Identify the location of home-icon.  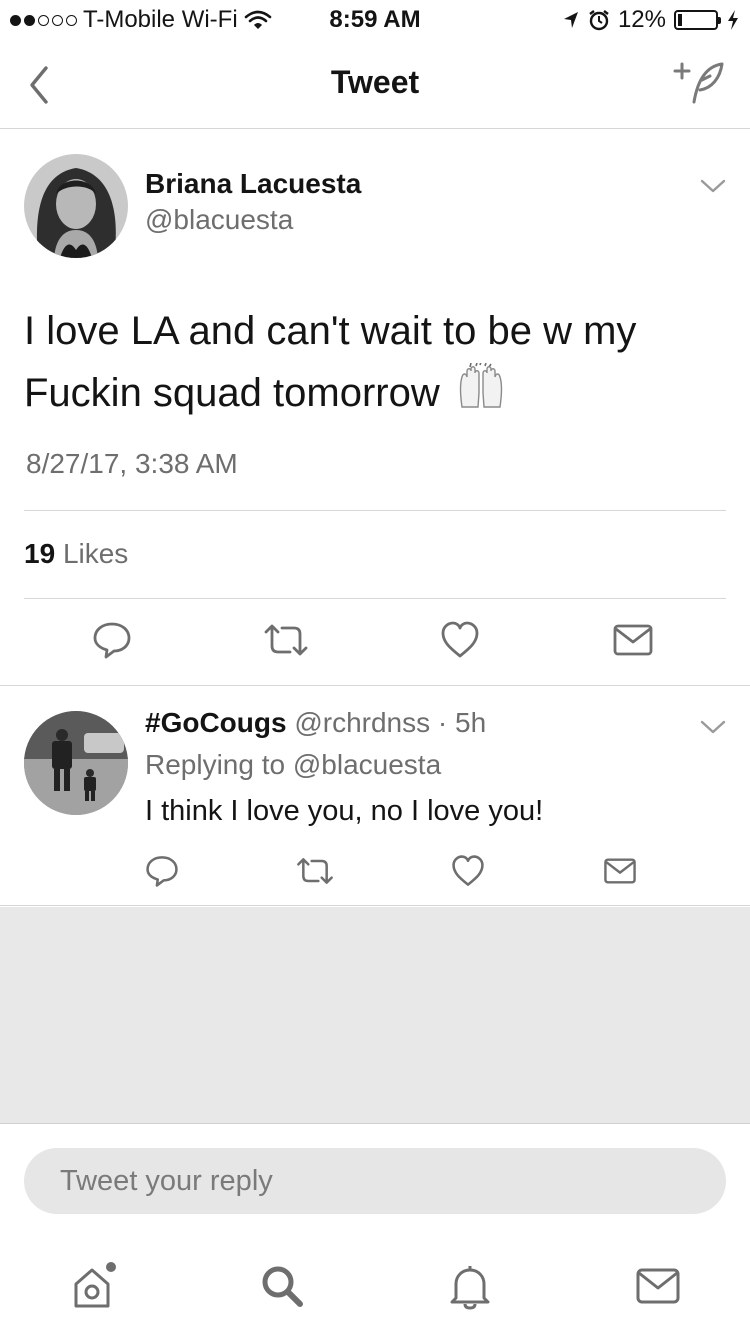
(95, 1285).